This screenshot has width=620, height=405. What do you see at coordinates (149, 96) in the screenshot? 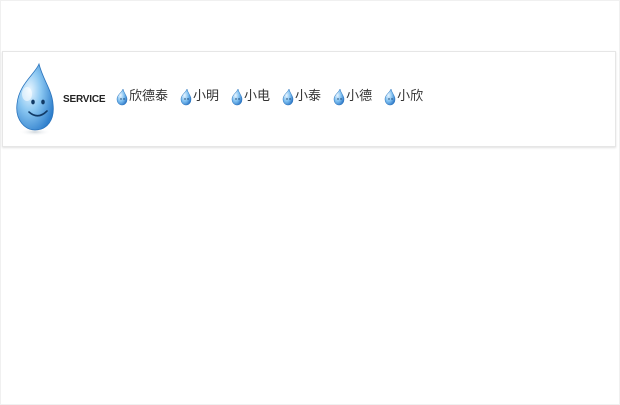
I see `contact-name: 欣德泰` at bounding box center [149, 96].